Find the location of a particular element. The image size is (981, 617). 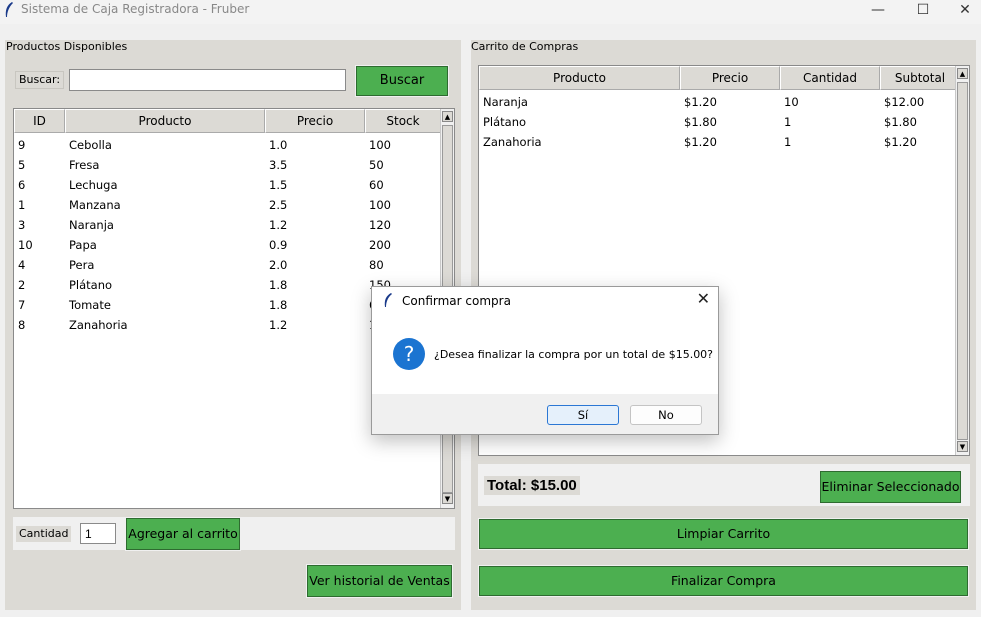

search-button-label: Buscar is located at coordinates (402, 80).